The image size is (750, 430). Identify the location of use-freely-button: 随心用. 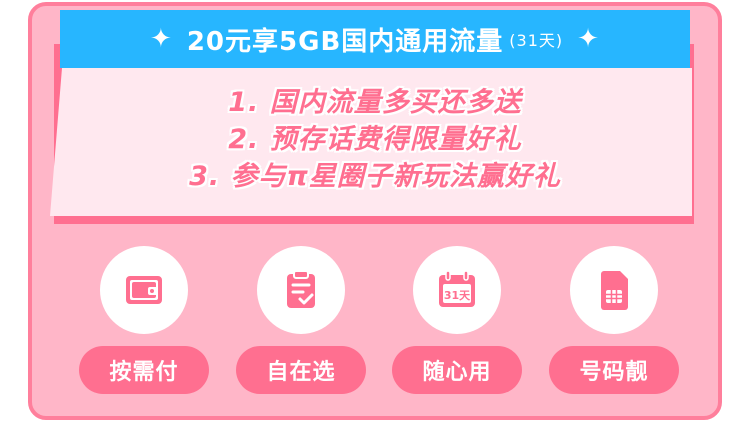
(457, 370).